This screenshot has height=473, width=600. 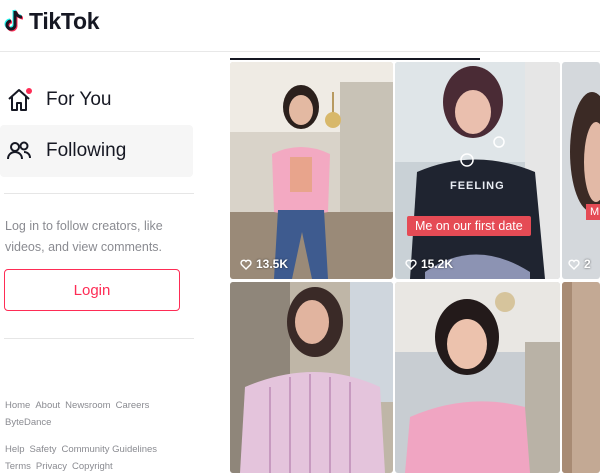 What do you see at coordinates (477, 186) in the screenshot?
I see `shirt-print-text: FEELING` at bounding box center [477, 186].